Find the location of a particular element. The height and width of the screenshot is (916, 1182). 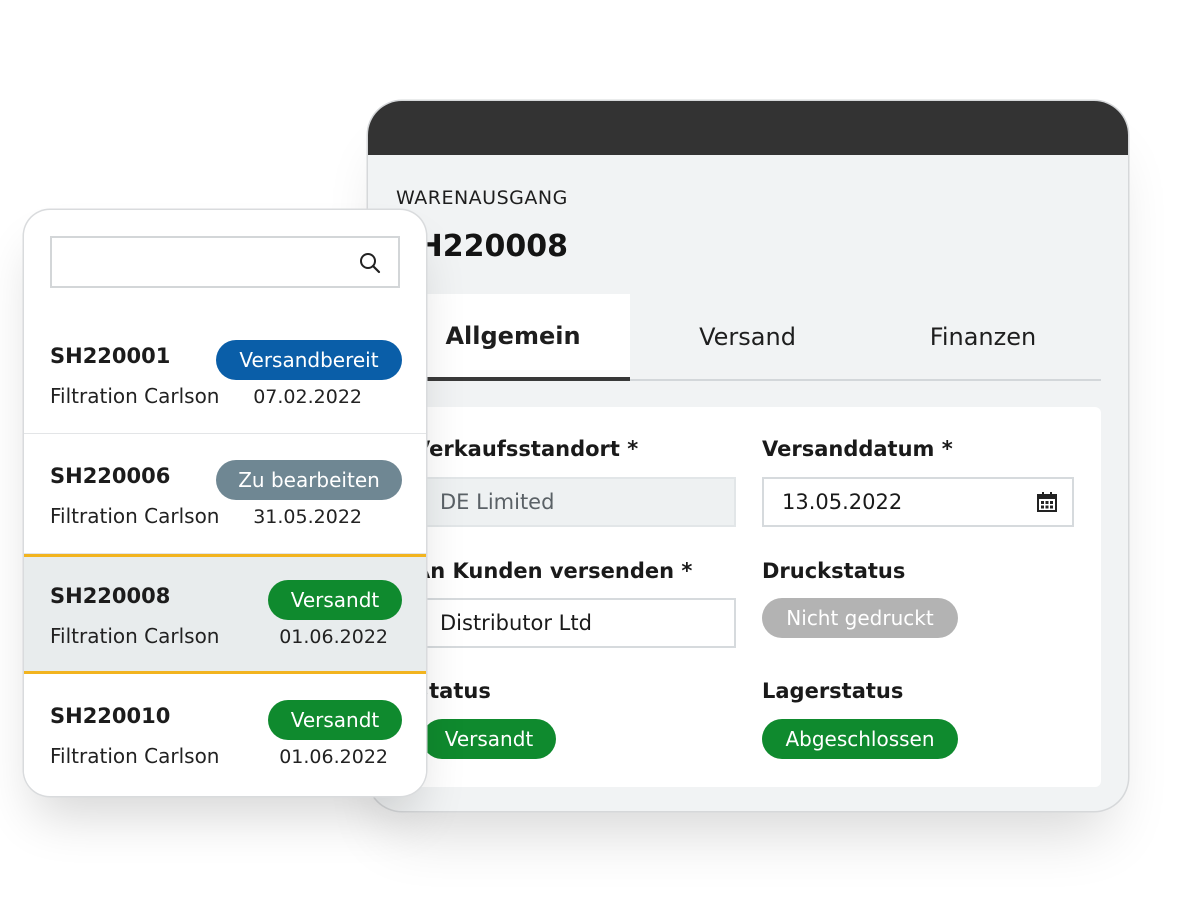

verkaufsstandort-field: DE Limited is located at coordinates (575, 502).